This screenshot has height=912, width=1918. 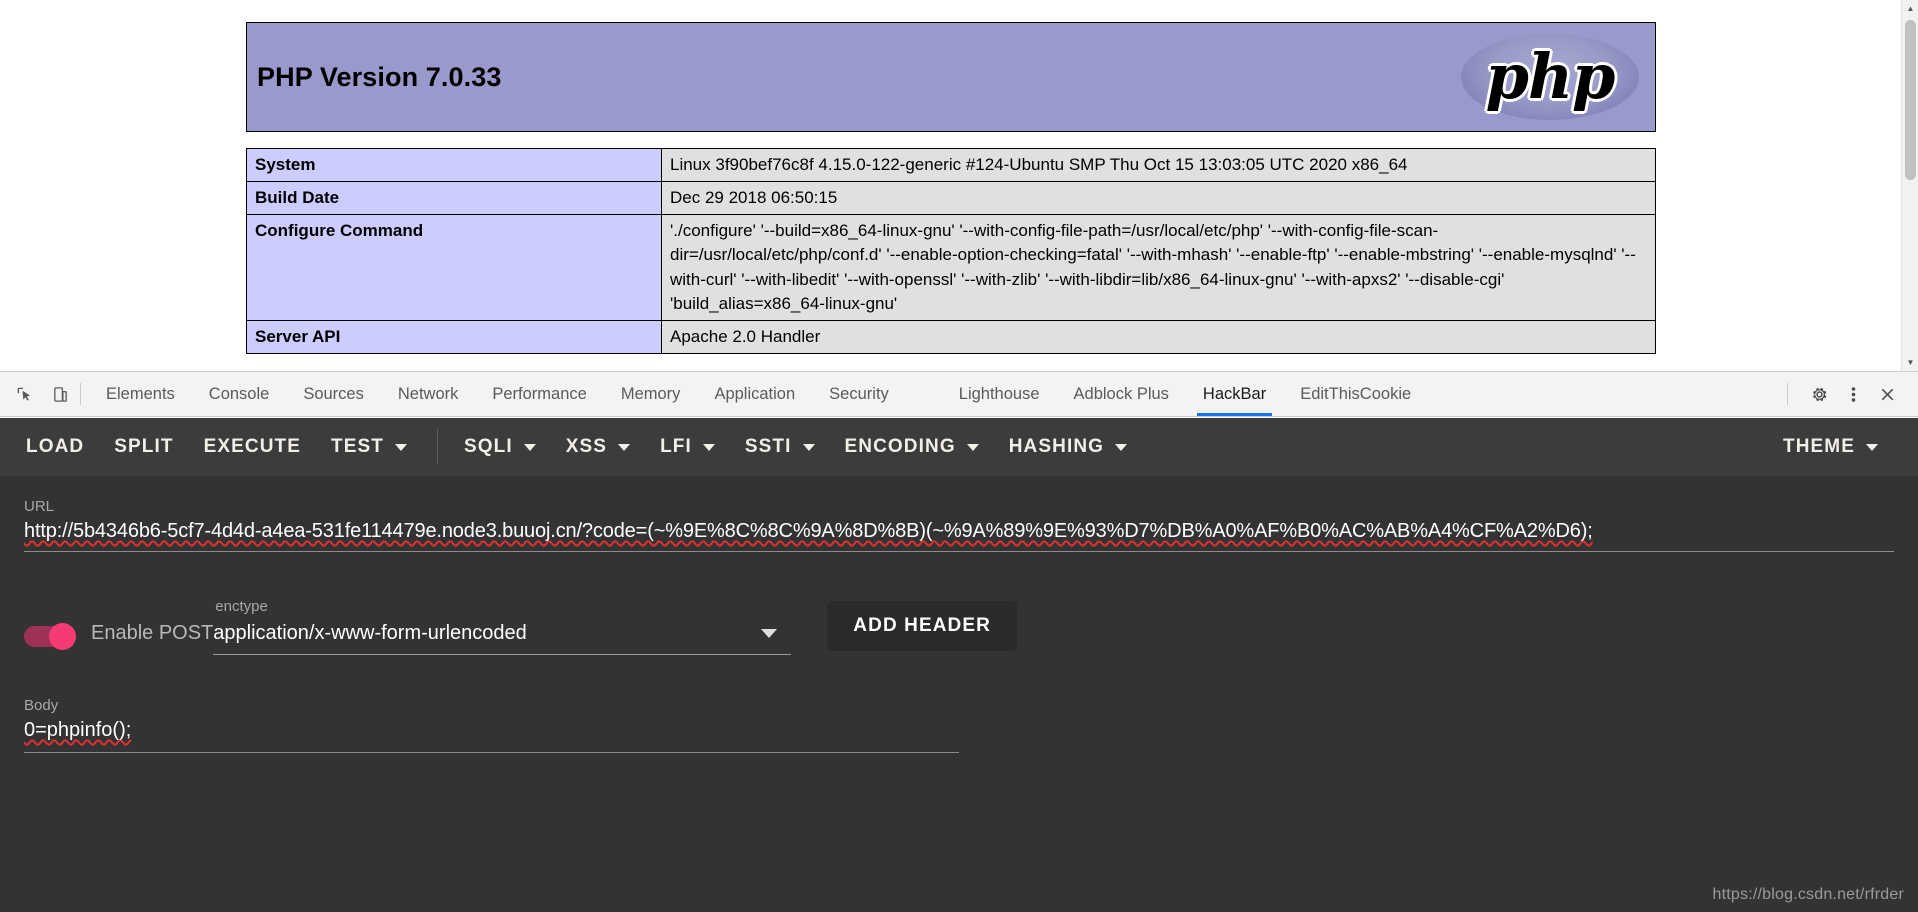 I want to click on hackbar-ssti-menu: SSTI, so click(x=780, y=447).